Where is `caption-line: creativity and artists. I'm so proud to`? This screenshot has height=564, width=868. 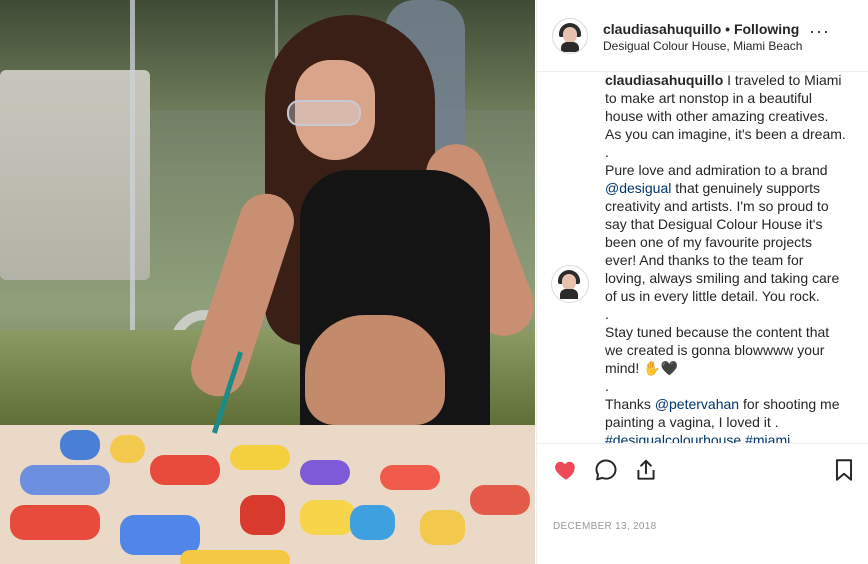
caption-line: creativity and artists. I'm so proud to is located at coordinates (717, 206).